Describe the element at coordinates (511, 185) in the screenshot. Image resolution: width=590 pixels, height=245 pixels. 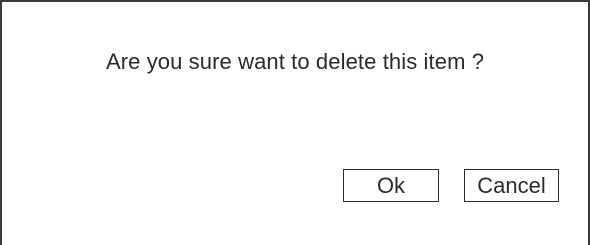
I see `cancel-button: Cancel` at that location.